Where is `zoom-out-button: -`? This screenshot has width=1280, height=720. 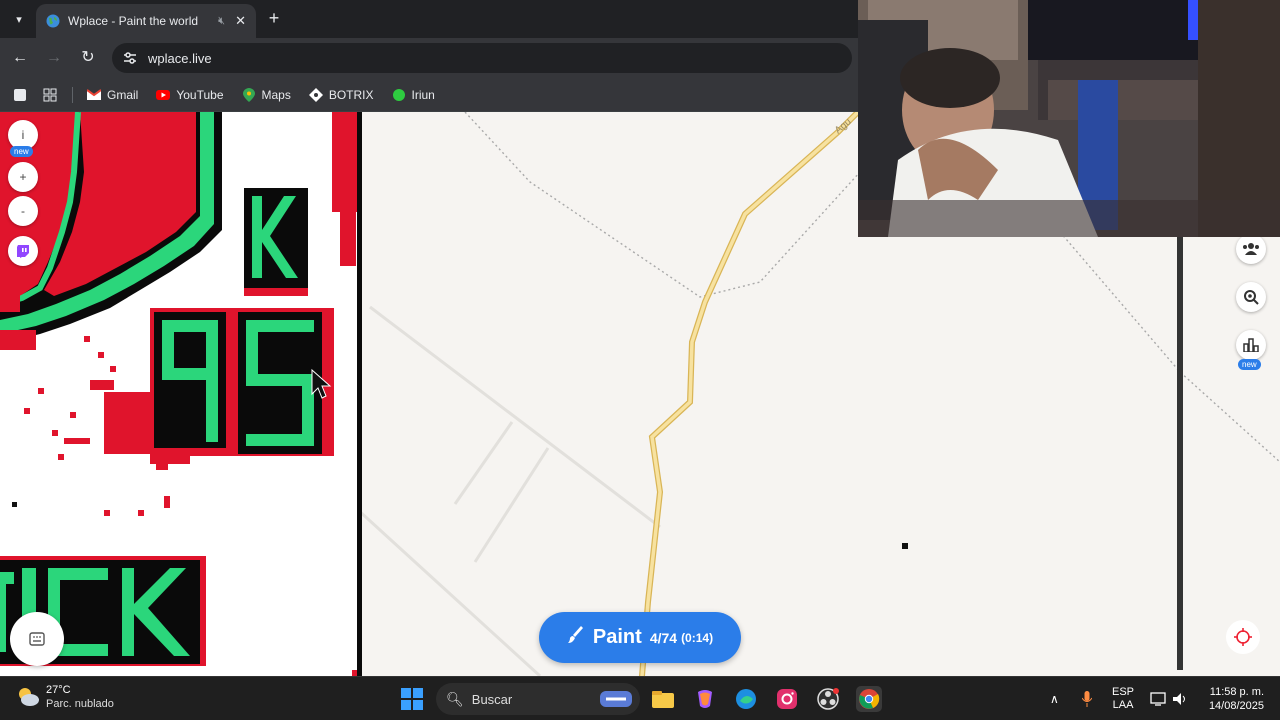
zoom-out-button: - is located at coordinates (23, 211).